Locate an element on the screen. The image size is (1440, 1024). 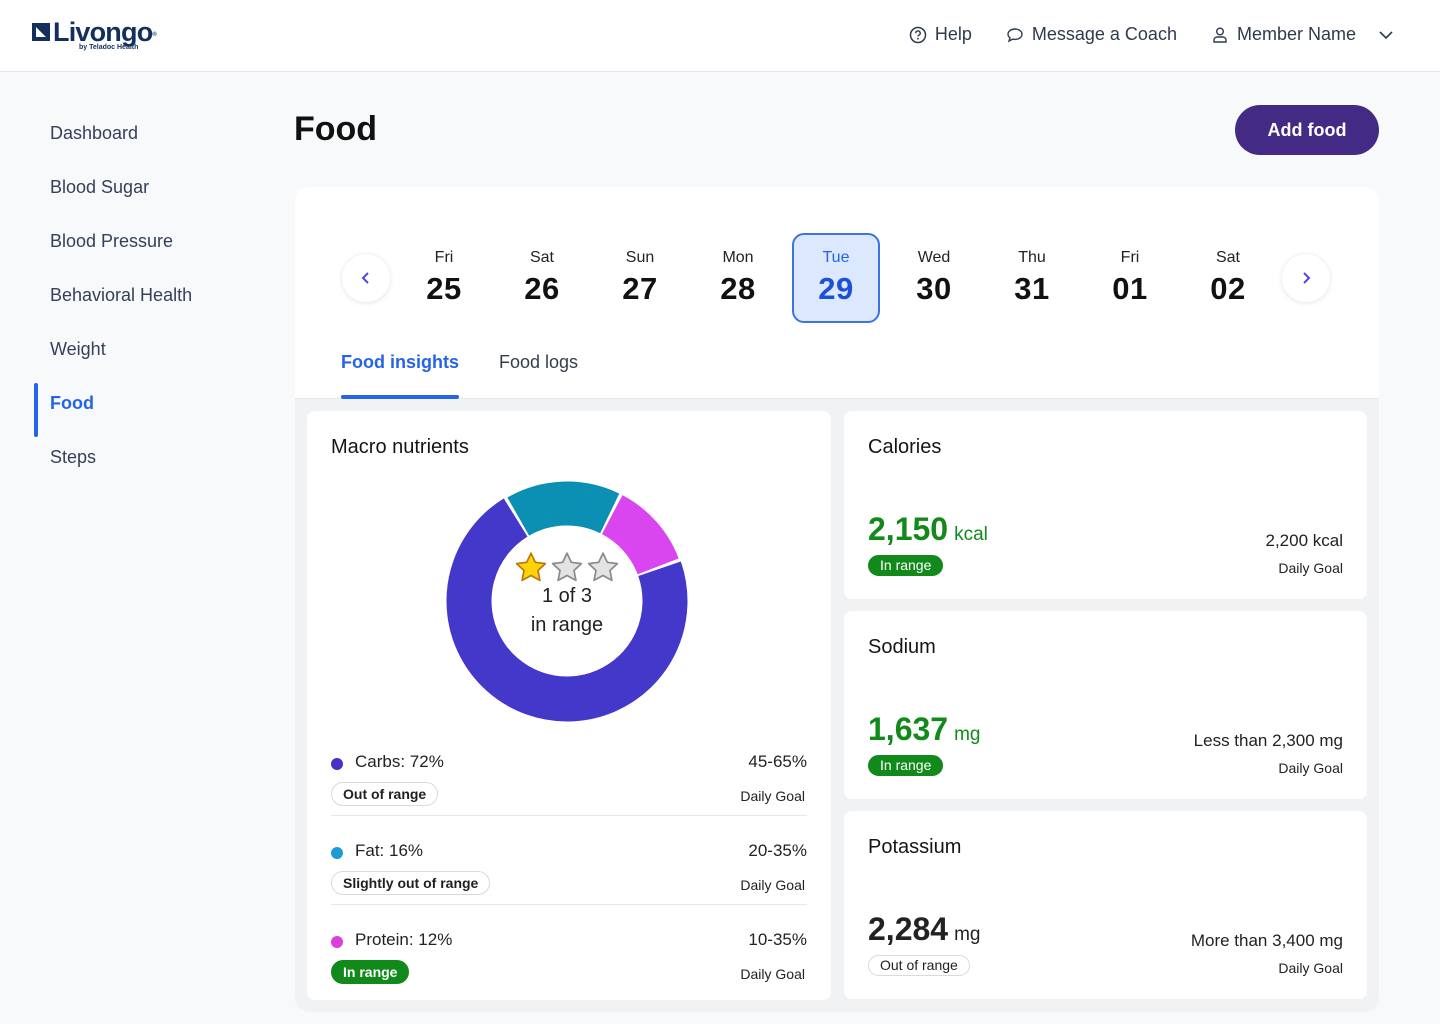
potassium-goal-label: Daily Goal is located at coordinates (1310, 968).